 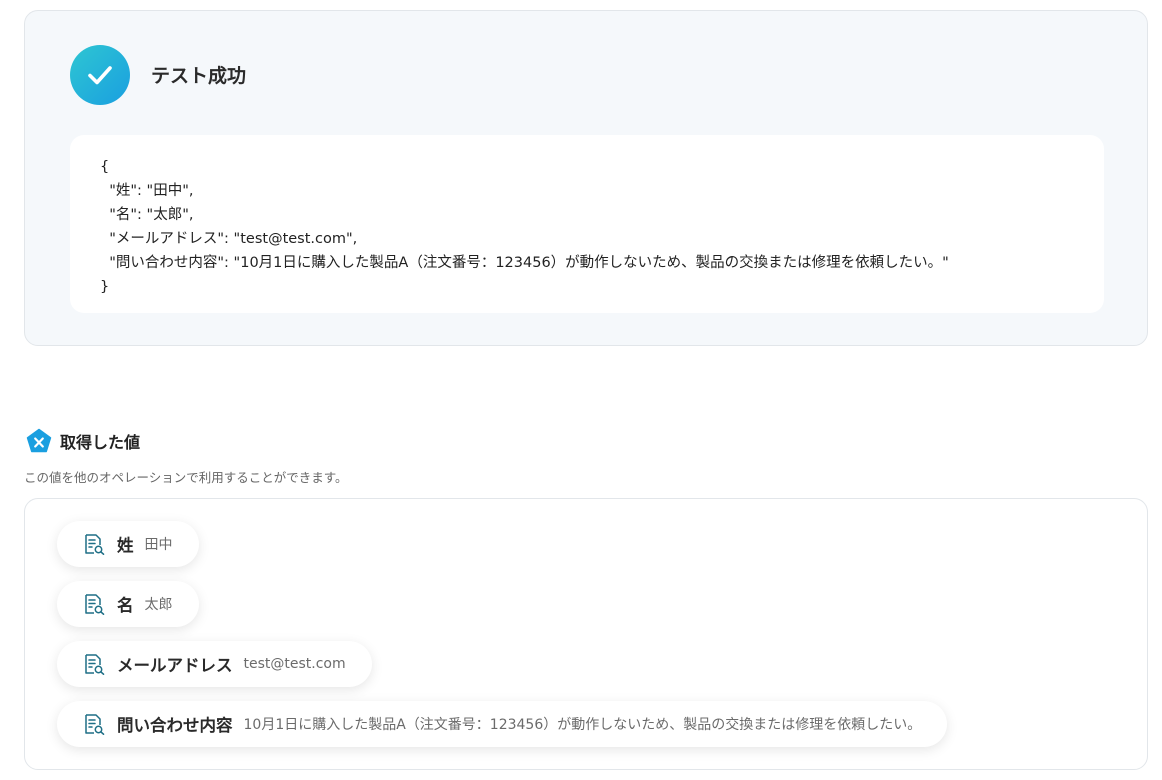 What do you see at coordinates (100, 75) in the screenshot?
I see `check-icon` at bounding box center [100, 75].